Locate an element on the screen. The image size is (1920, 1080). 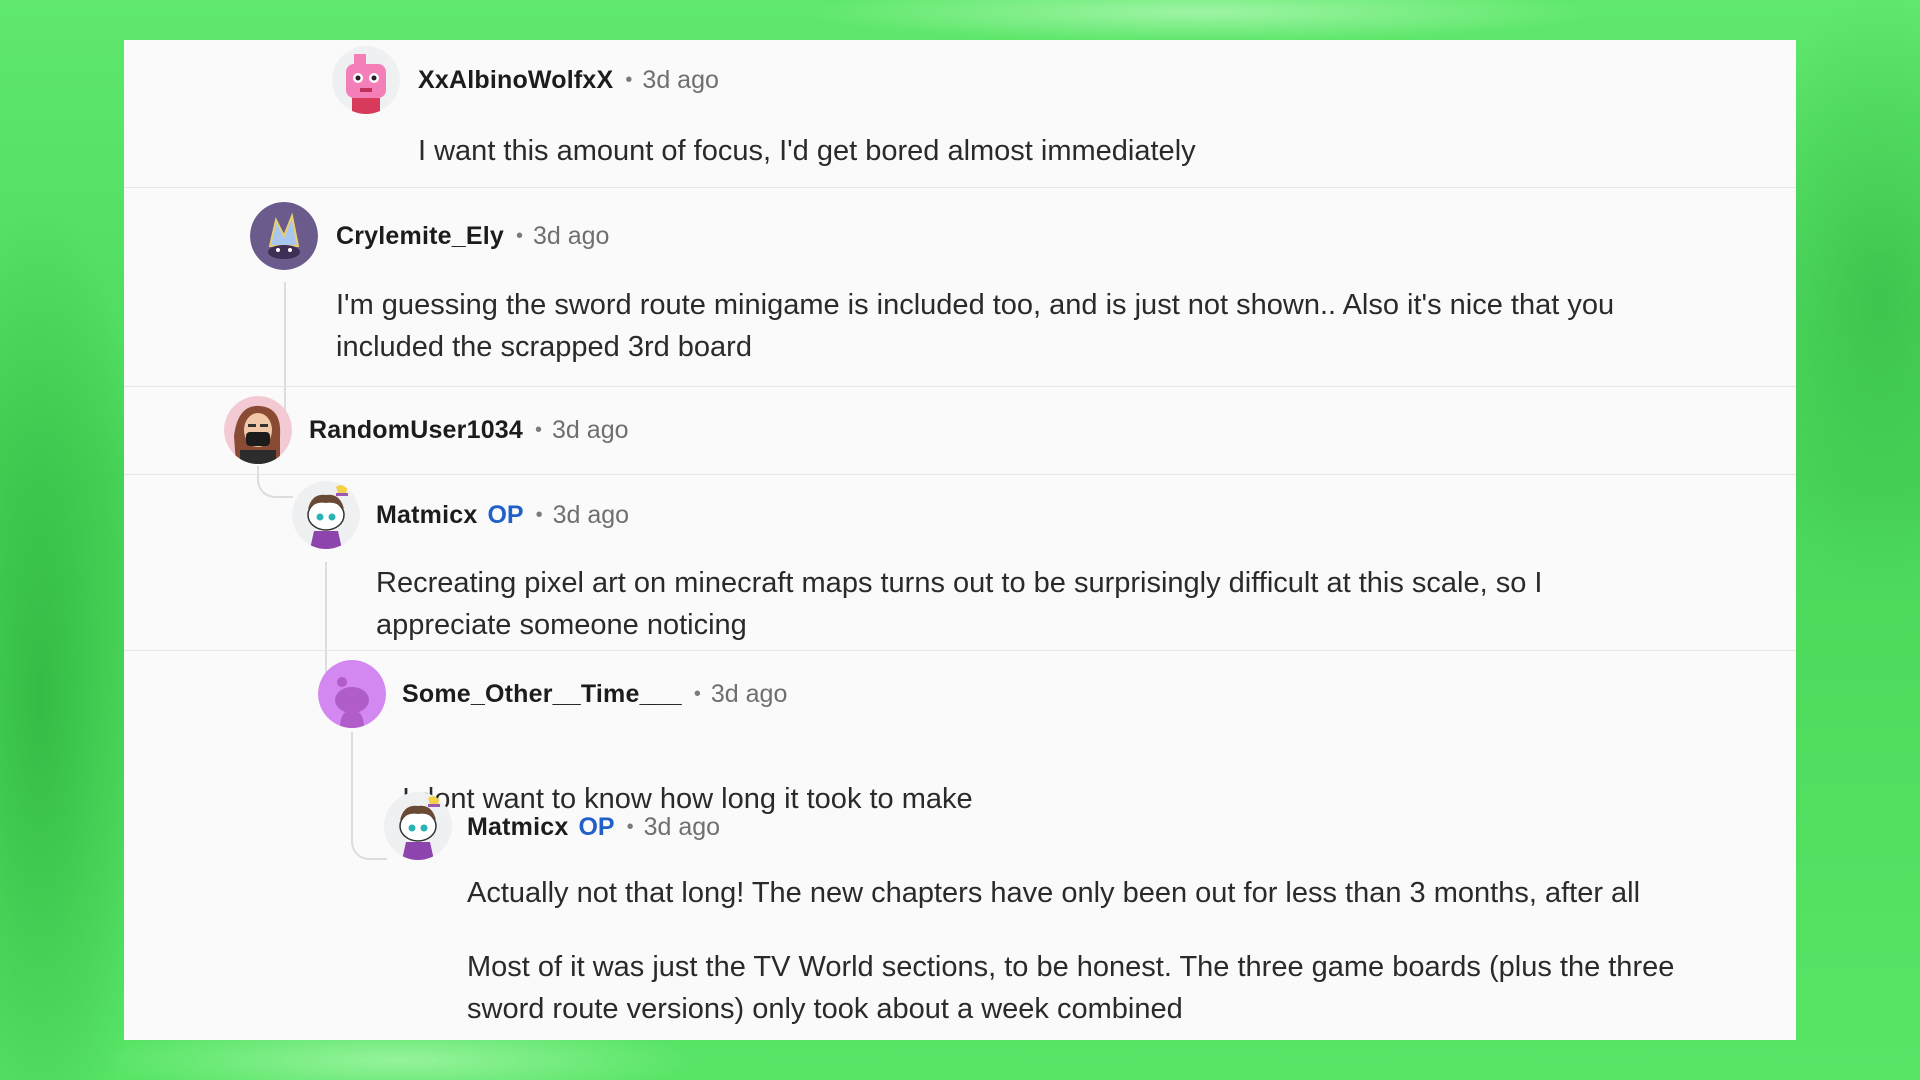
comment-author: Crylemite_Ely is located at coordinates (420, 236).